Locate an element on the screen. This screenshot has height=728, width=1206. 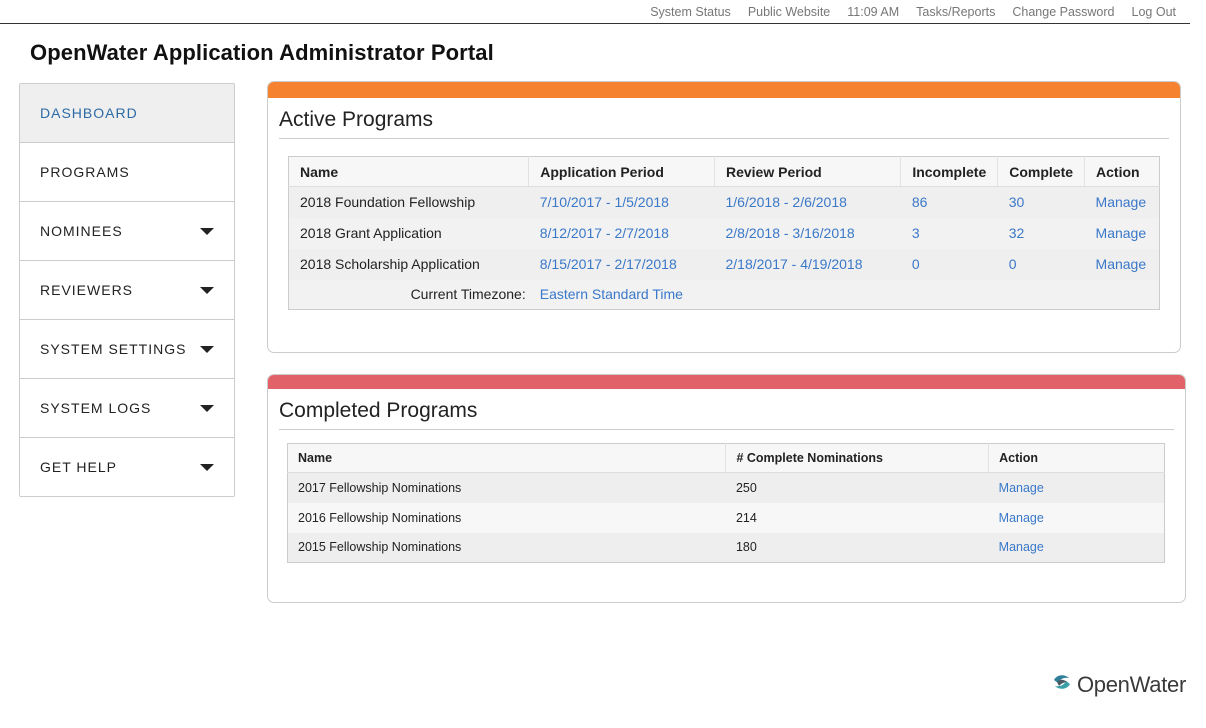
timezone-link: Eastern Standard Time is located at coordinates (611, 294).